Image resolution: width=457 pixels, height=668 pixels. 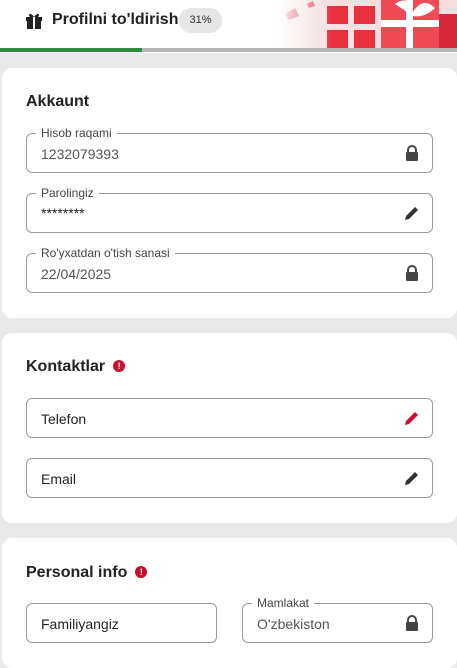 I want to click on profile-progress-bar, so click(x=228, y=50).